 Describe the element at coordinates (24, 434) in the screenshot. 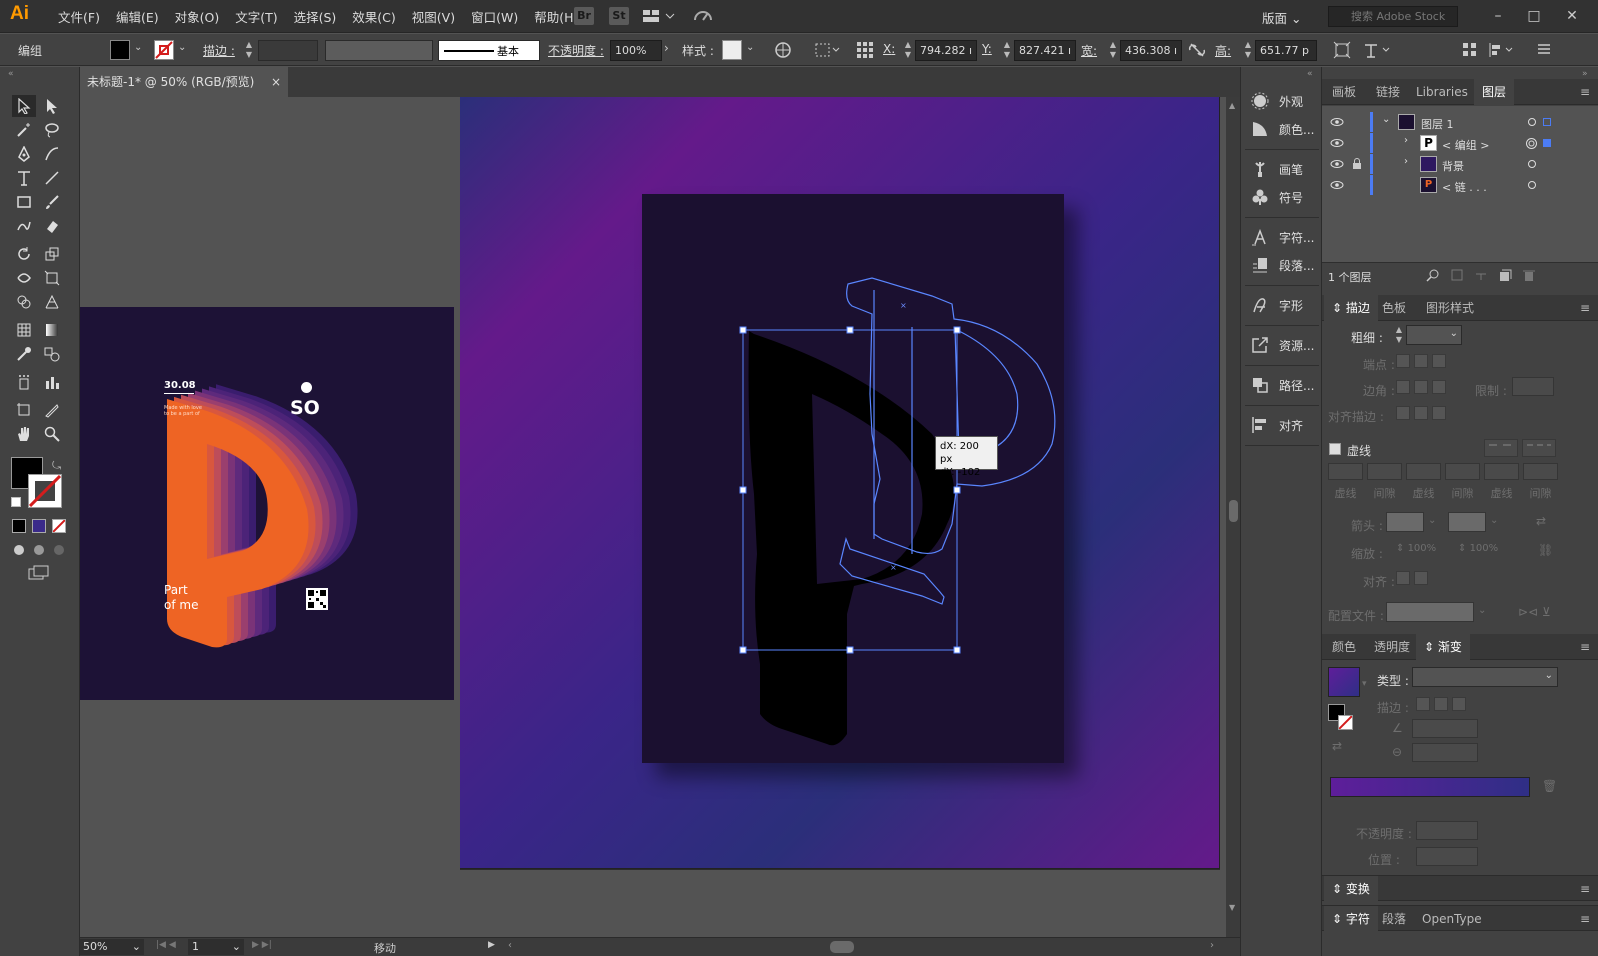

I see `hand-tool-icon` at that location.